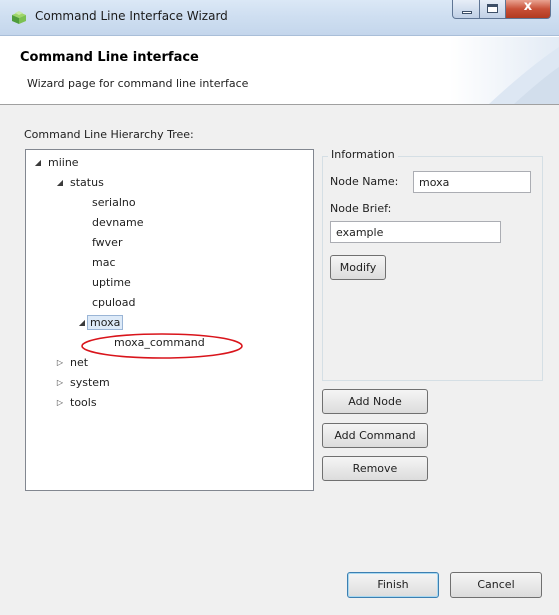 The width and height of the screenshot is (559, 615). What do you see at coordinates (101, 323) in the screenshot?
I see `tree-node-moxa: ◢ moxa` at bounding box center [101, 323].